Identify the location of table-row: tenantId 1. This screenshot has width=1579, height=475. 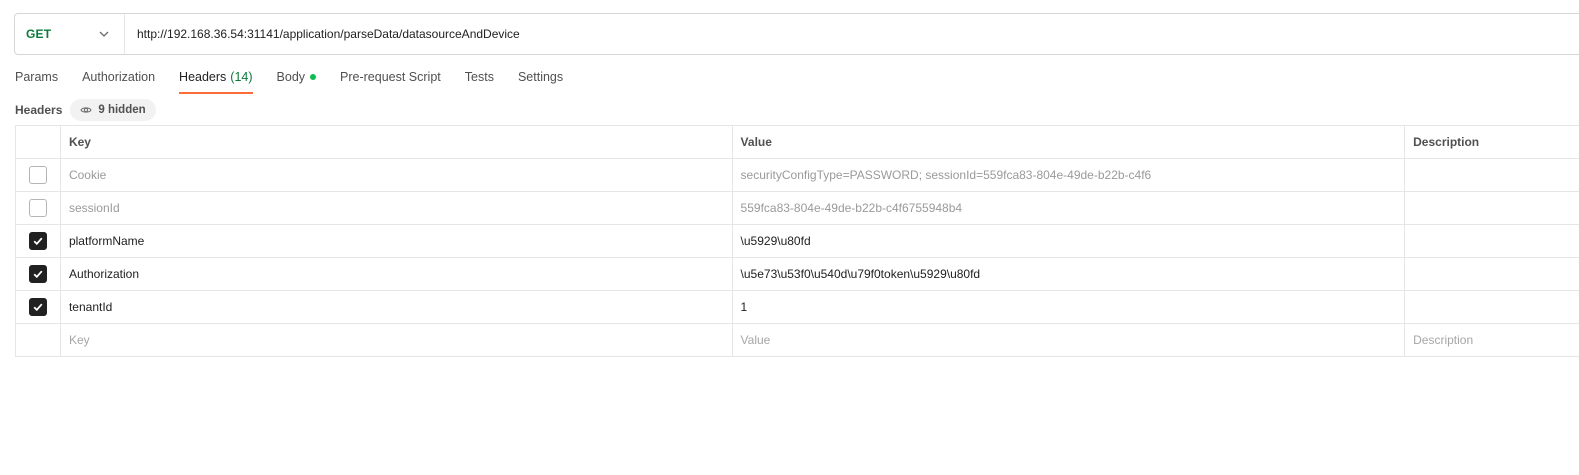
(797, 307).